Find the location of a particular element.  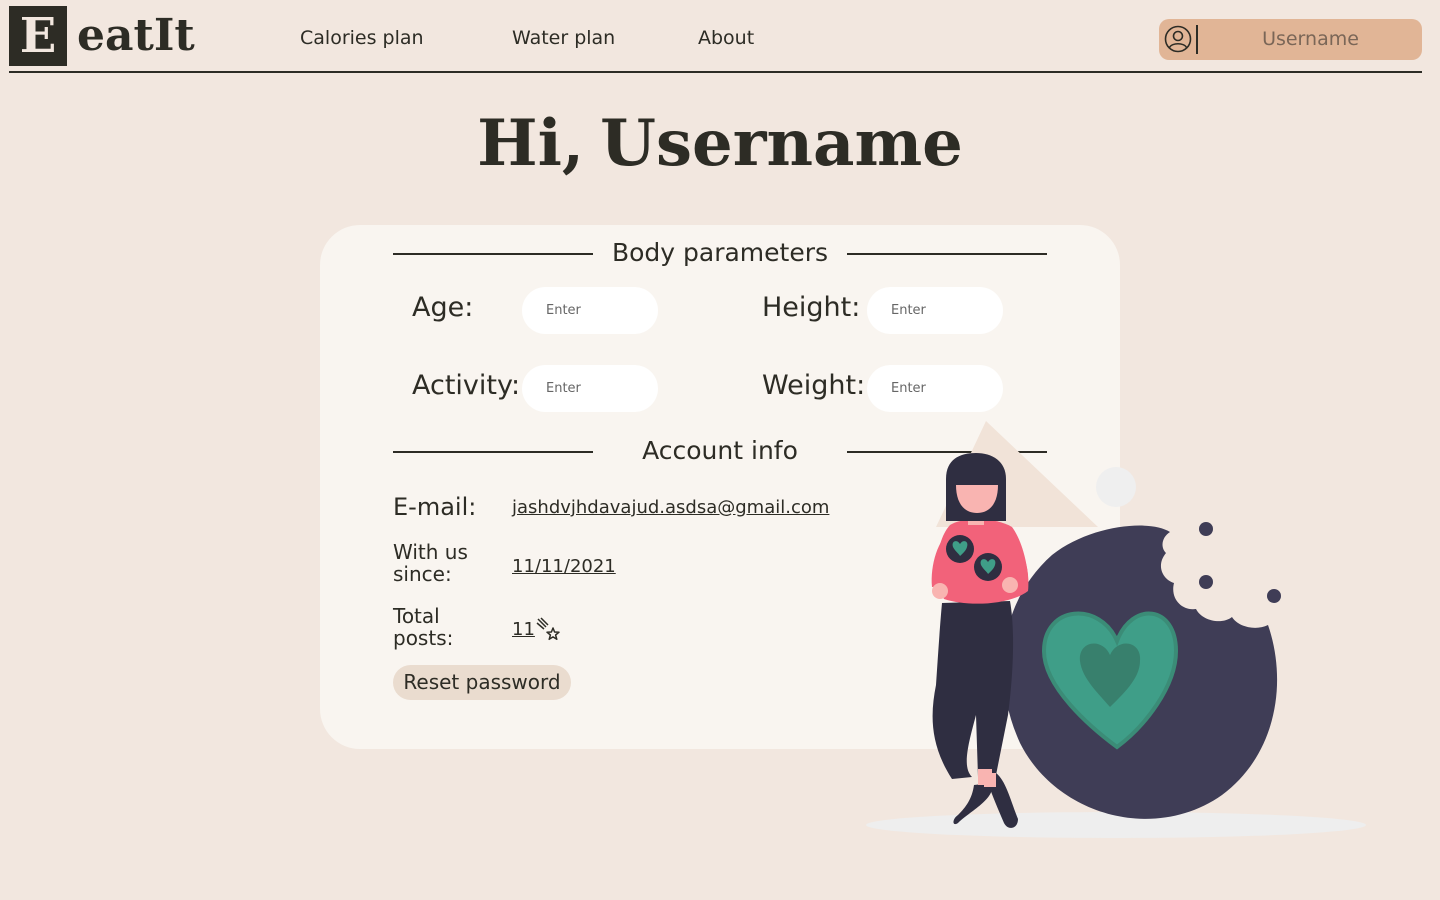

posts-value: 11 is located at coordinates (523, 629).